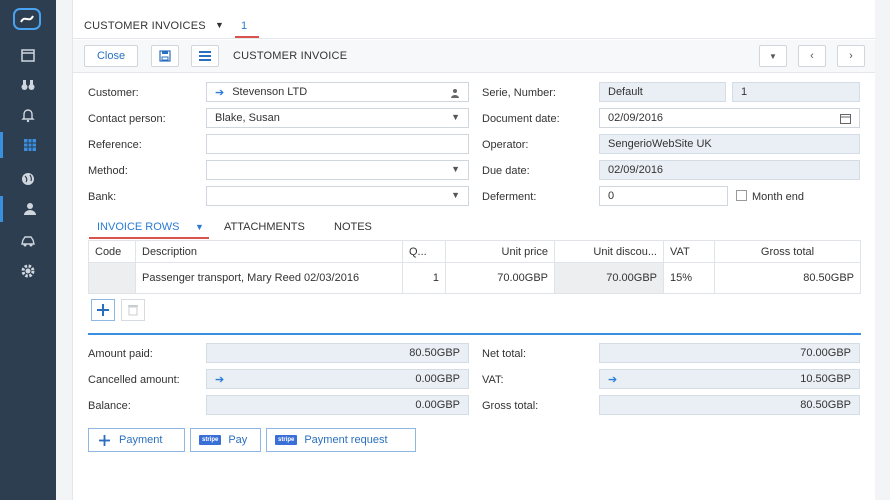 The image size is (890, 500). Describe the element at coordinates (337, 144) in the screenshot. I see `reference-input` at that location.